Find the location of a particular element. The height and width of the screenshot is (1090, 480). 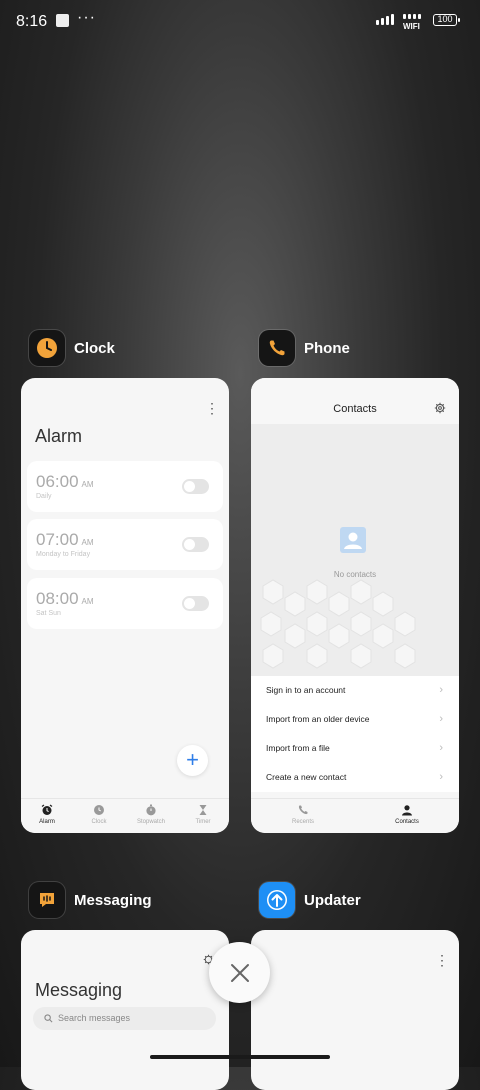

nav-contacts: Contacts is located at coordinates (407, 816).